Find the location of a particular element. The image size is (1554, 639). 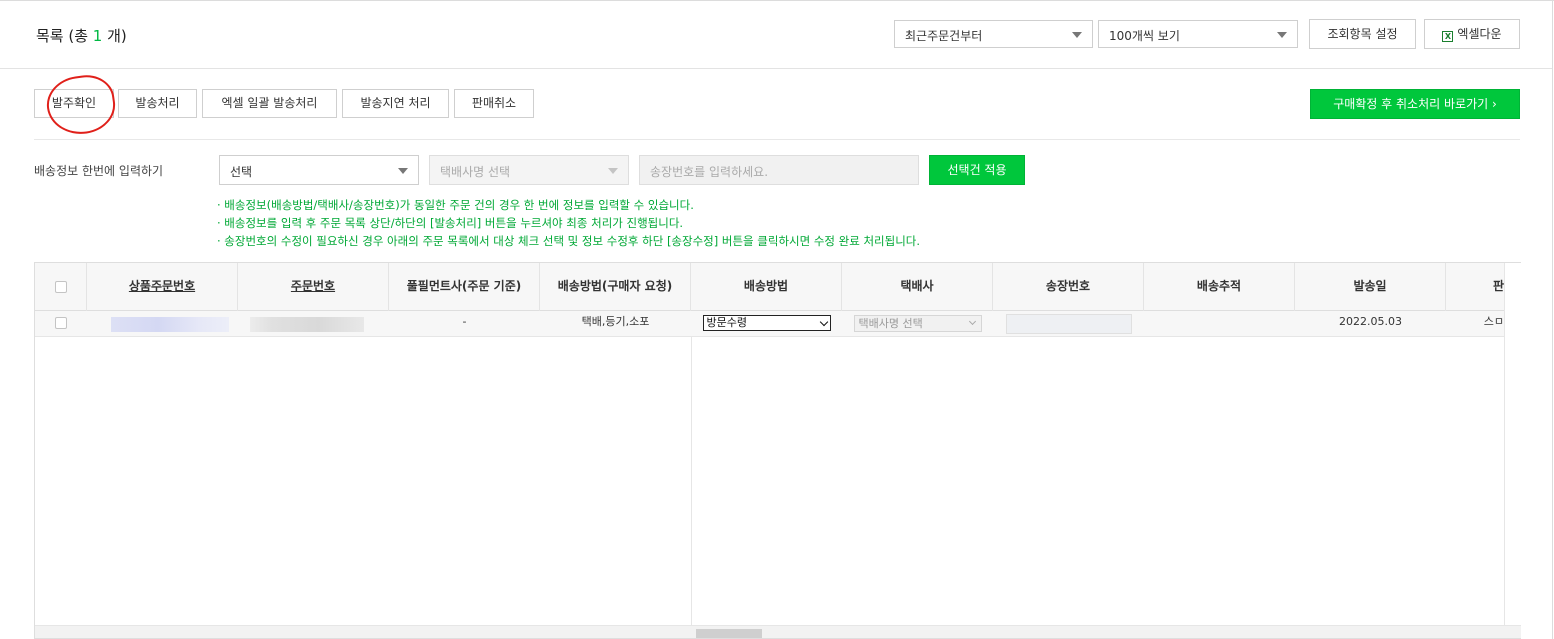

excel-bulk-ship-button: 엑셀 일괄 발송처리 is located at coordinates (269, 103).